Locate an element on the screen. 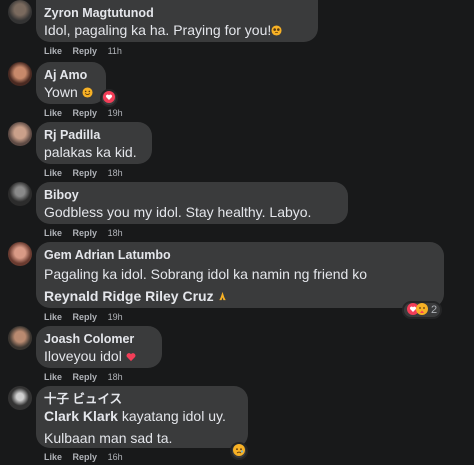 The image size is (474, 465). pleading-face-emoji is located at coordinates (276, 31).